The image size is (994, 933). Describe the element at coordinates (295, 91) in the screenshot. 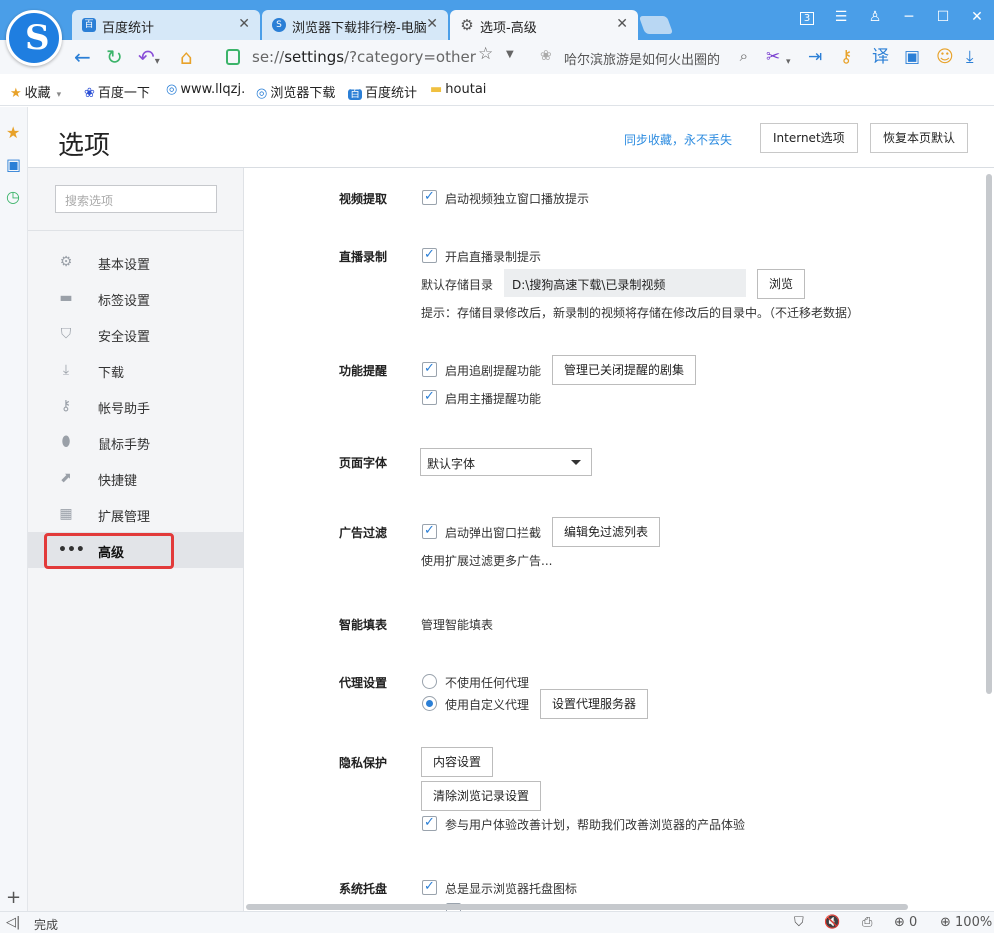

I see `bookmark-browser-download: ◎ 浏览器下载` at that location.